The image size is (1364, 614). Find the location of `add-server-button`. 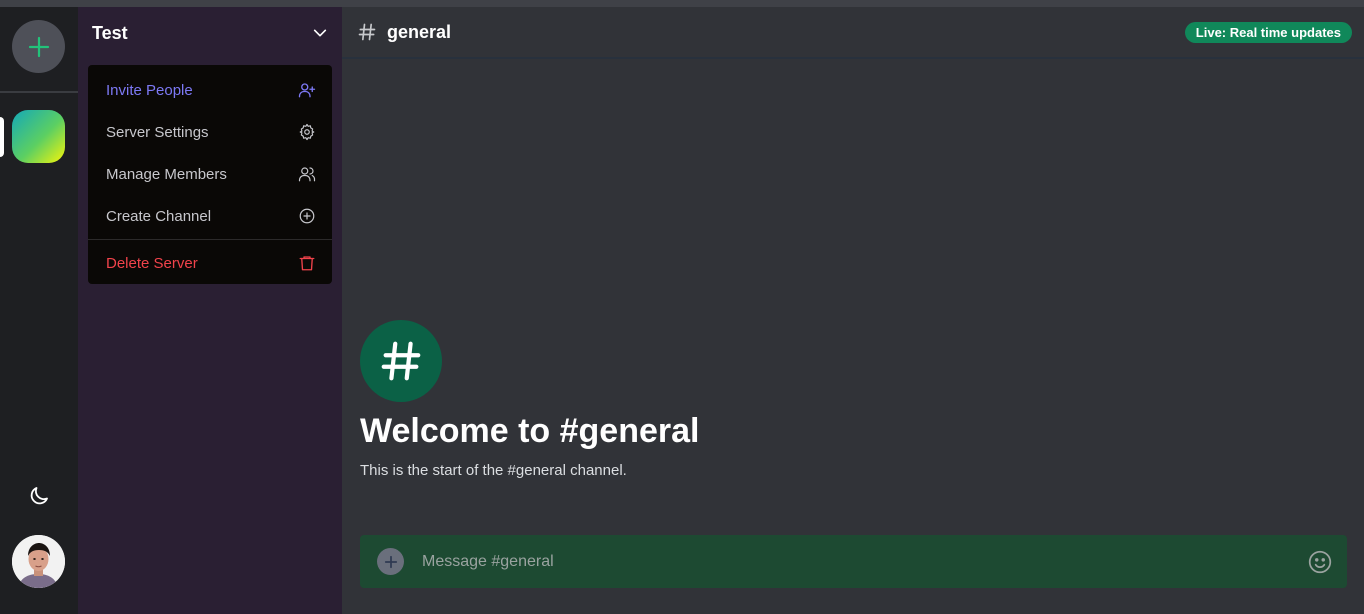

add-server-button is located at coordinates (38, 46).